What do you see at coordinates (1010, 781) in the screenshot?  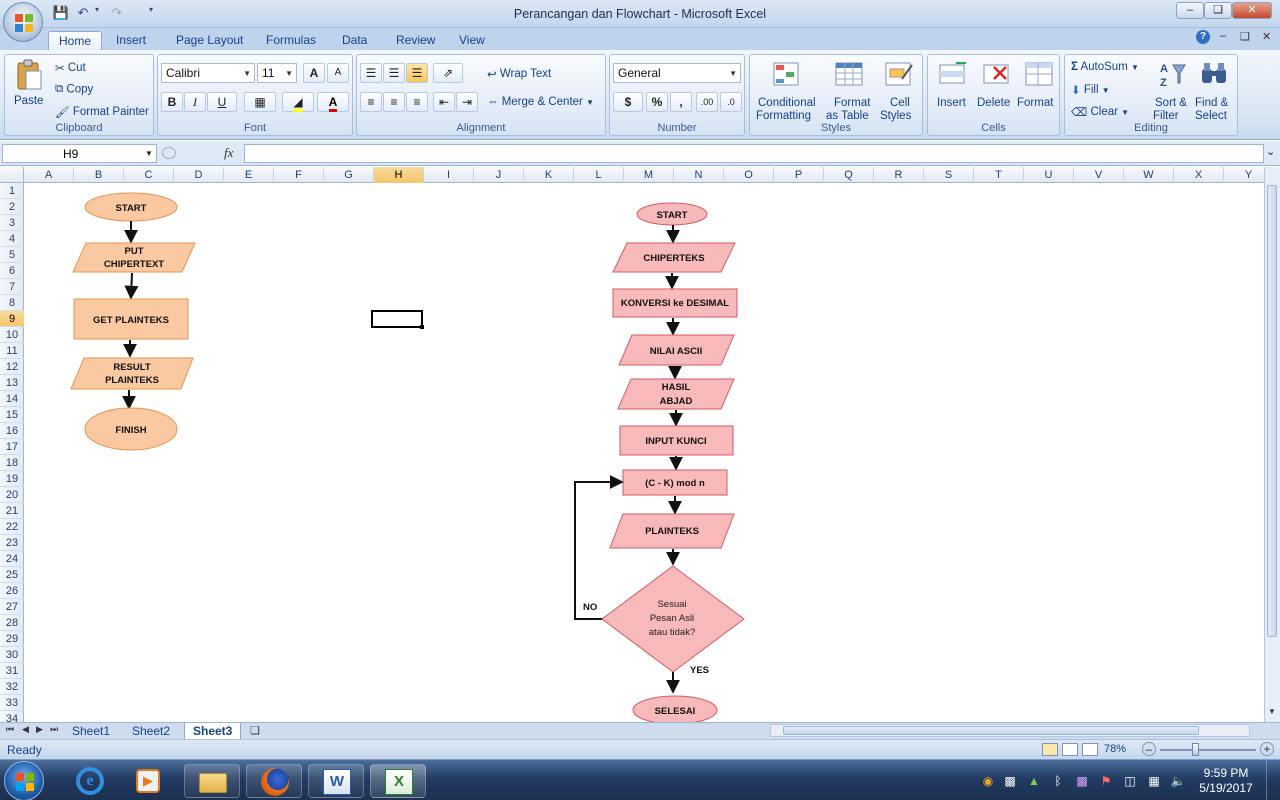 I see `tray-card-icon: ▩` at bounding box center [1010, 781].